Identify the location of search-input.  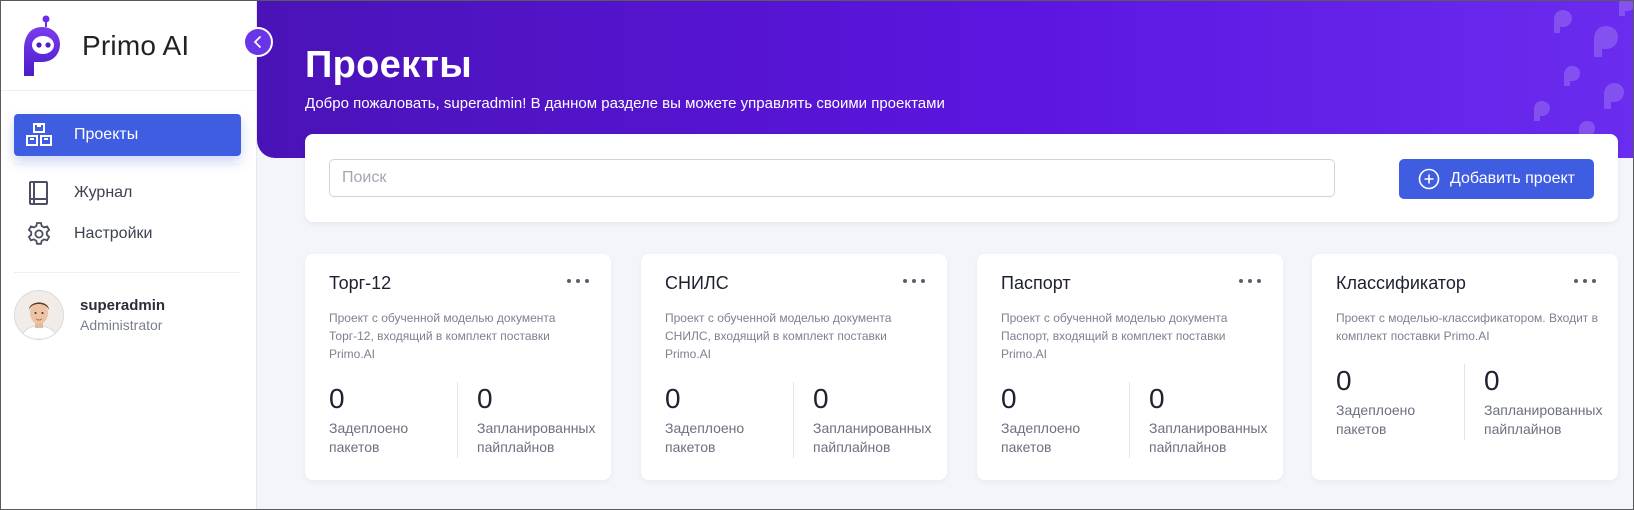
(832, 178).